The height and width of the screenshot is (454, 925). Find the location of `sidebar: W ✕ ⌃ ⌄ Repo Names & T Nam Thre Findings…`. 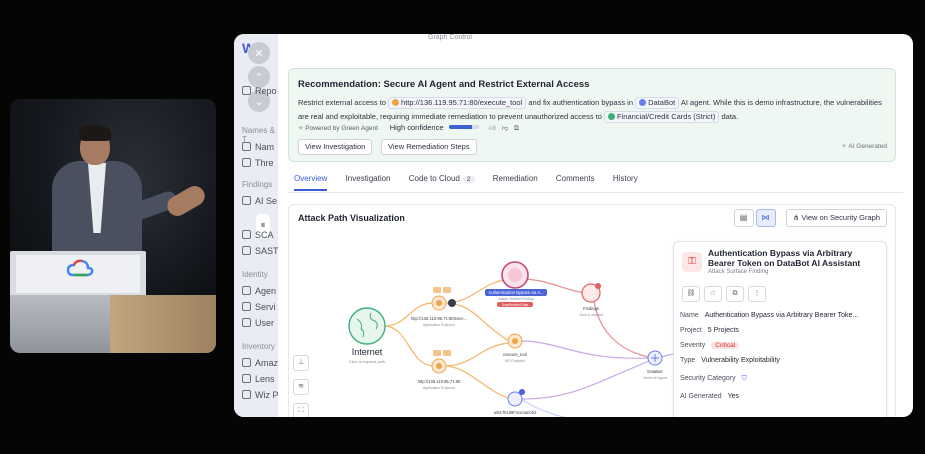

sidebar: W ✕ ⌃ ⌄ Repo Names & T Nam Thre Findings… is located at coordinates (256, 225).